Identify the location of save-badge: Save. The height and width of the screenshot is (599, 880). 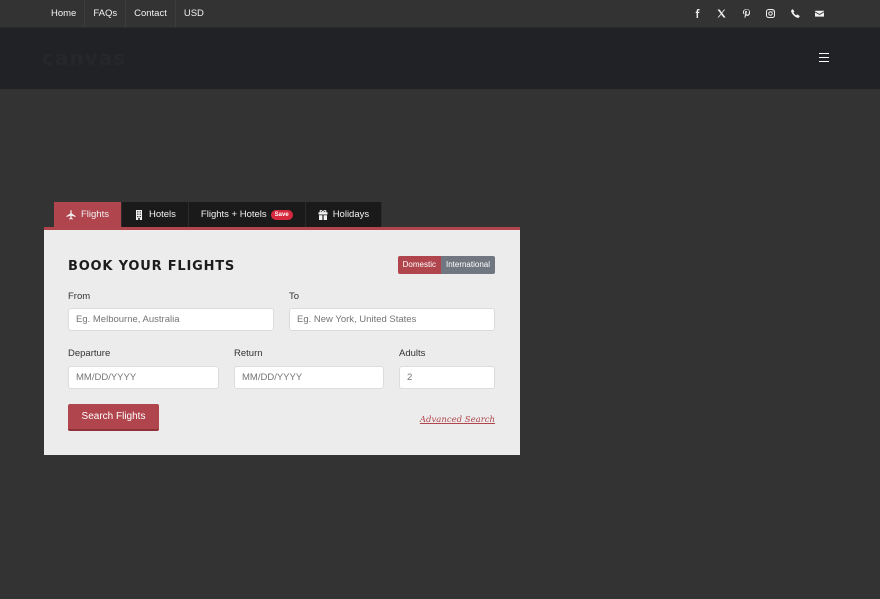
(281, 214).